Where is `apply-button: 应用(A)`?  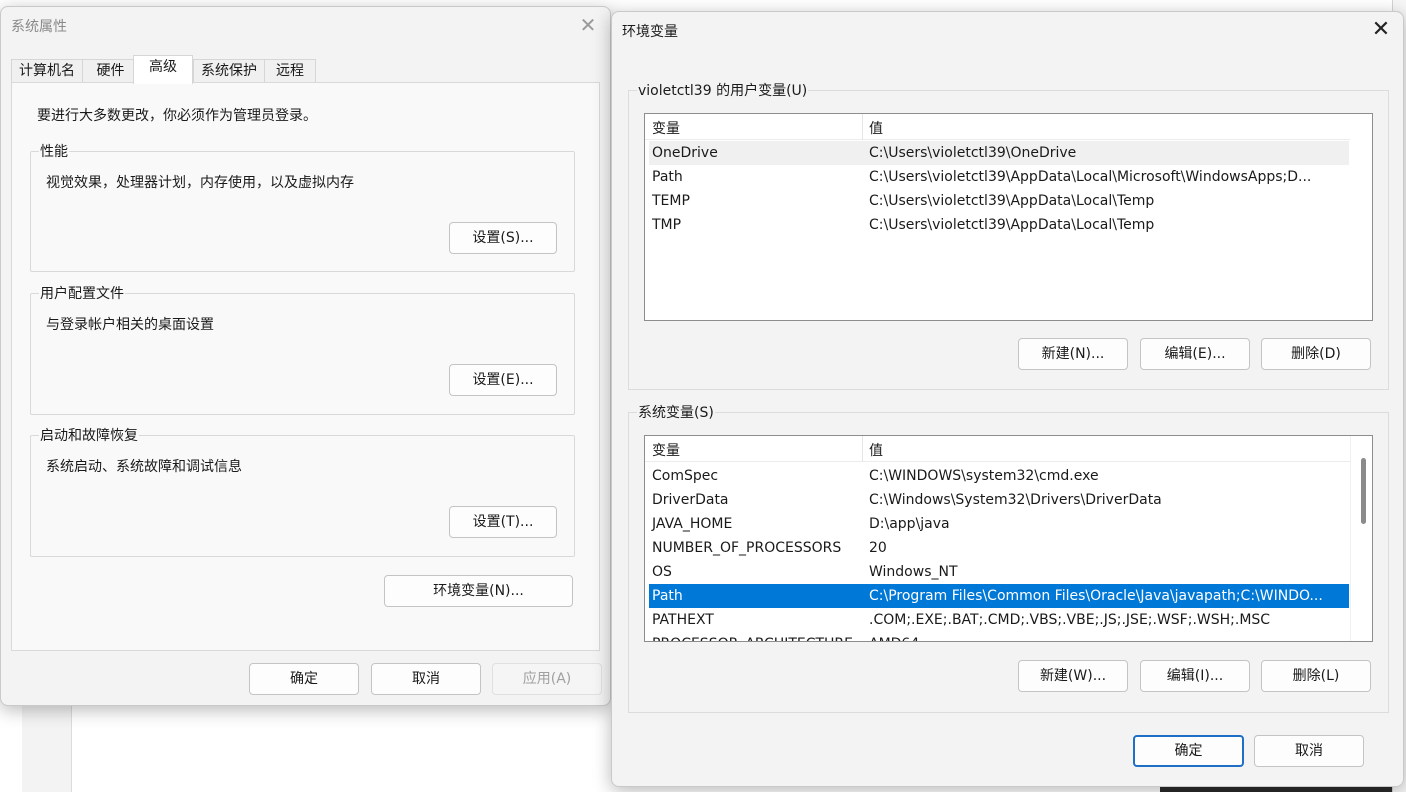 apply-button: 应用(A) is located at coordinates (547, 679).